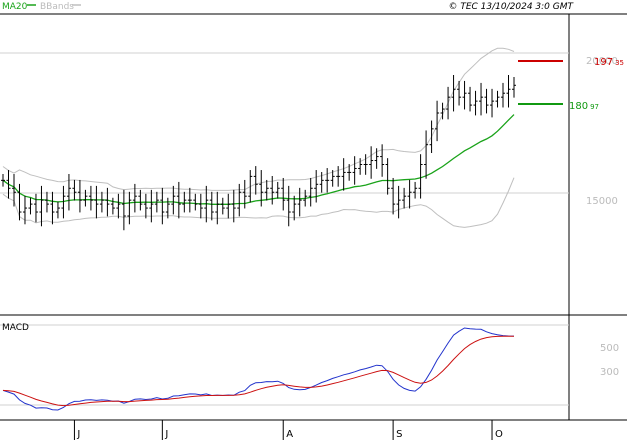 The image size is (627, 440). Describe the element at coordinates (558, 106) in the screenshot. I see `support-level: 180 97` at that location.